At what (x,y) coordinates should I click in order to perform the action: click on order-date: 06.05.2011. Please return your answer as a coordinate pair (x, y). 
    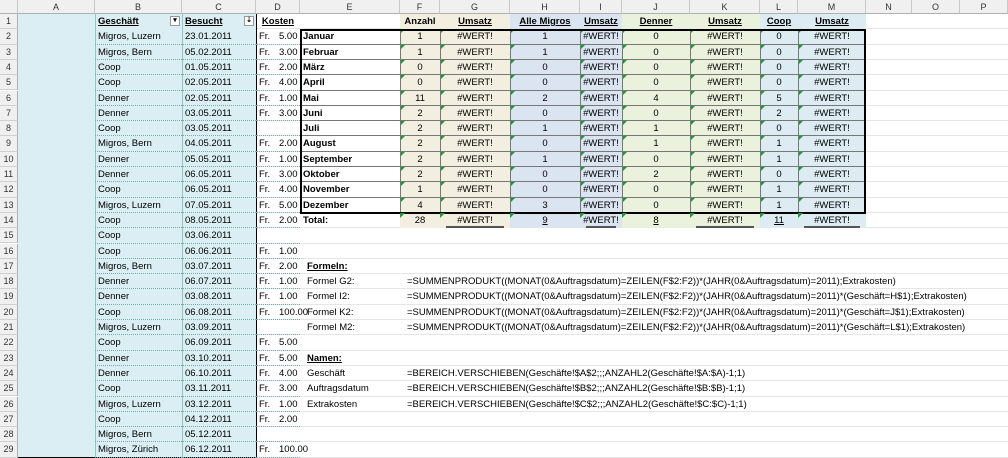
    Looking at the image, I should click on (219, 189).